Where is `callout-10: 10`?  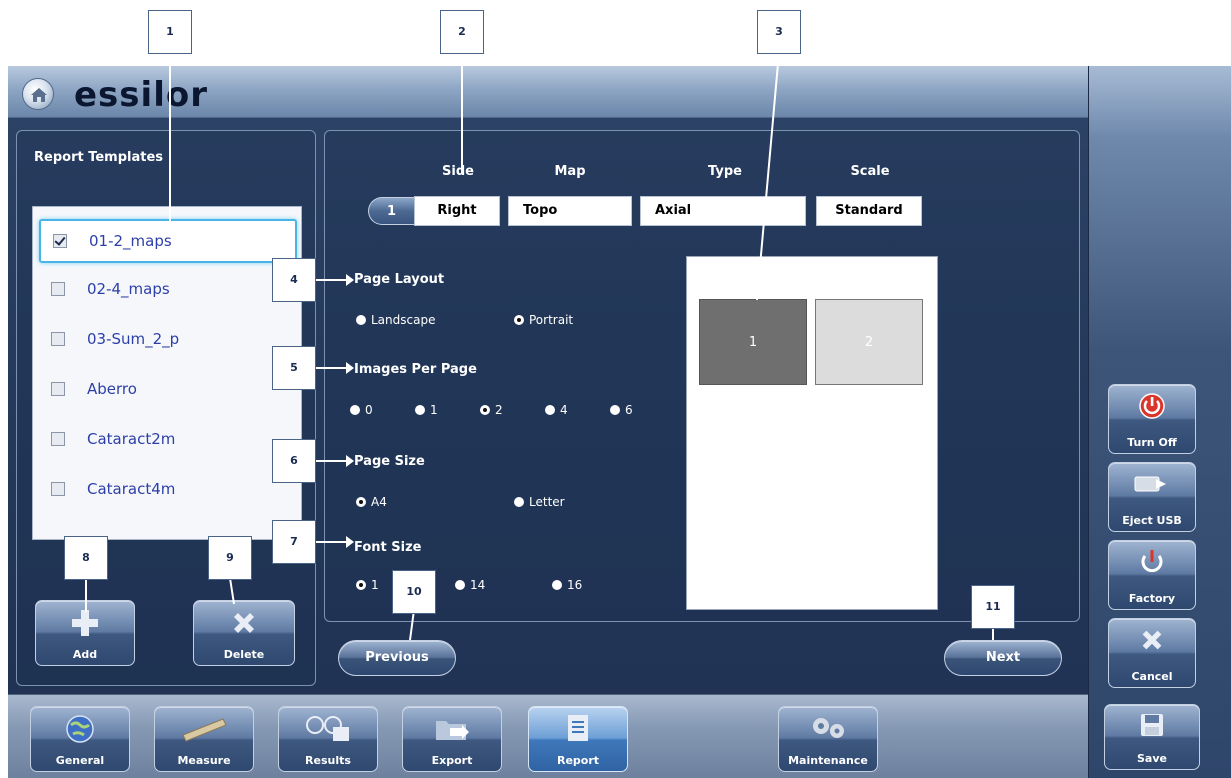 callout-10: 10 is located at coordinates (414, 592).